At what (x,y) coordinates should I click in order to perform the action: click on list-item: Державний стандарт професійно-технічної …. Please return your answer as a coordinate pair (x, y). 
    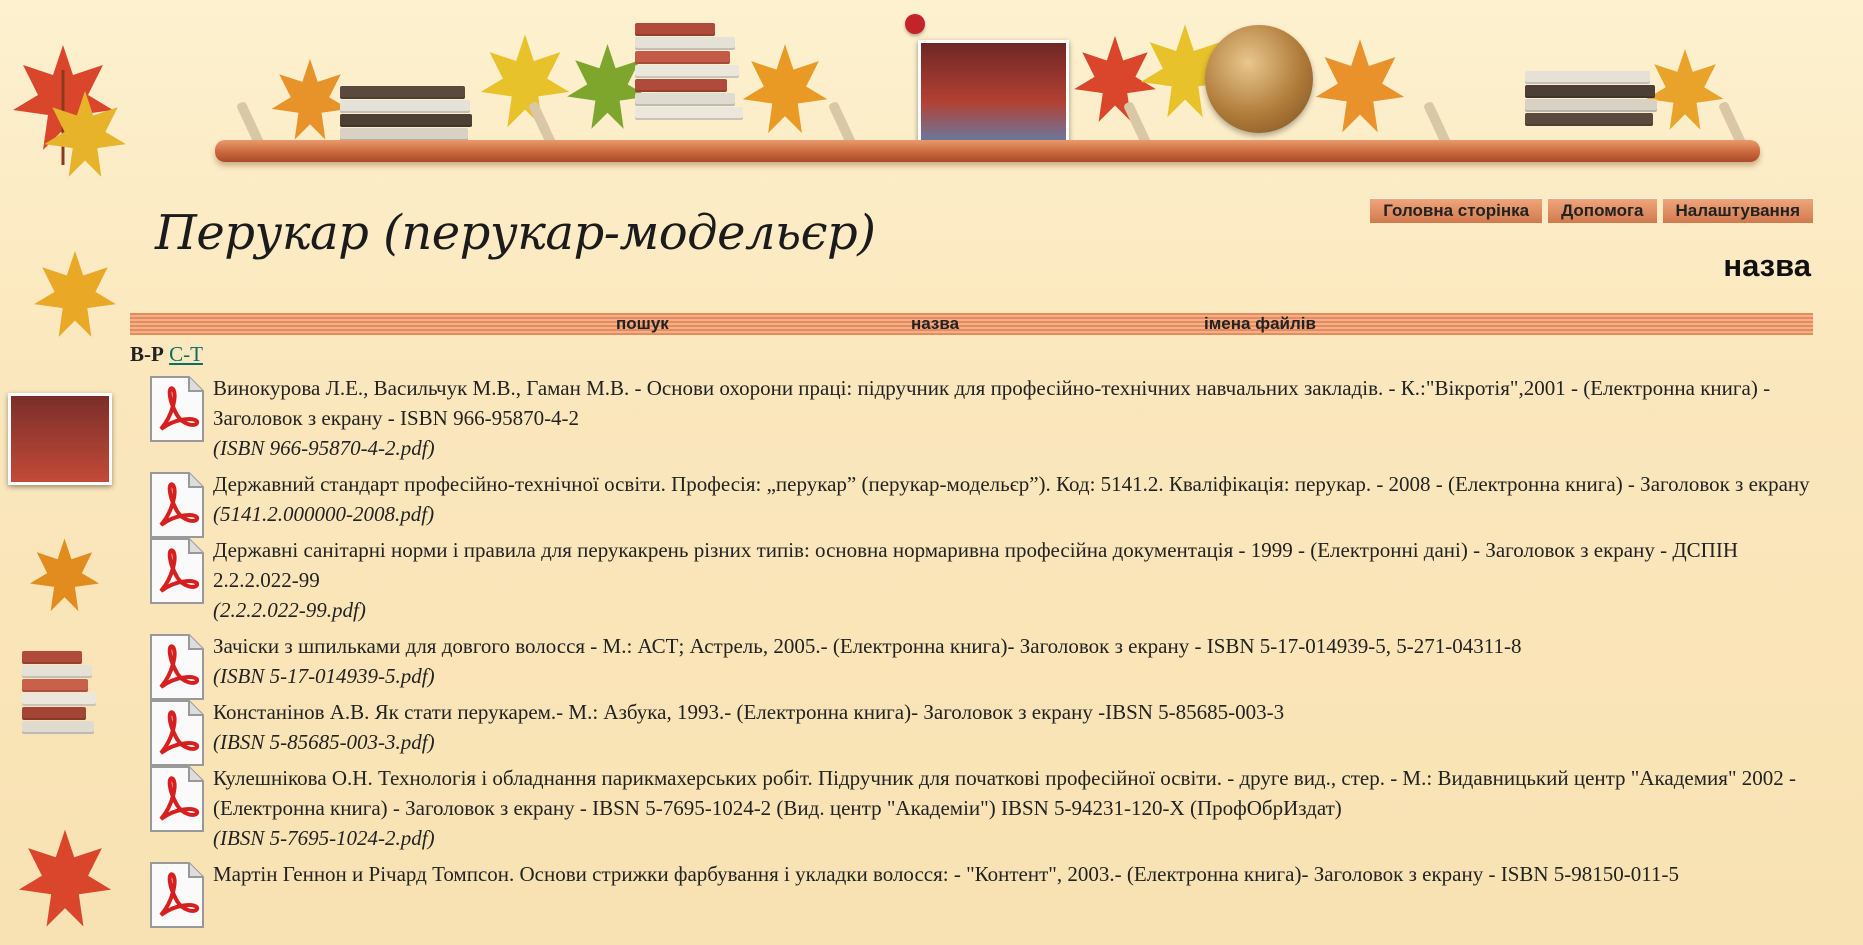
    Looking at the image, I should click on (978, 503).